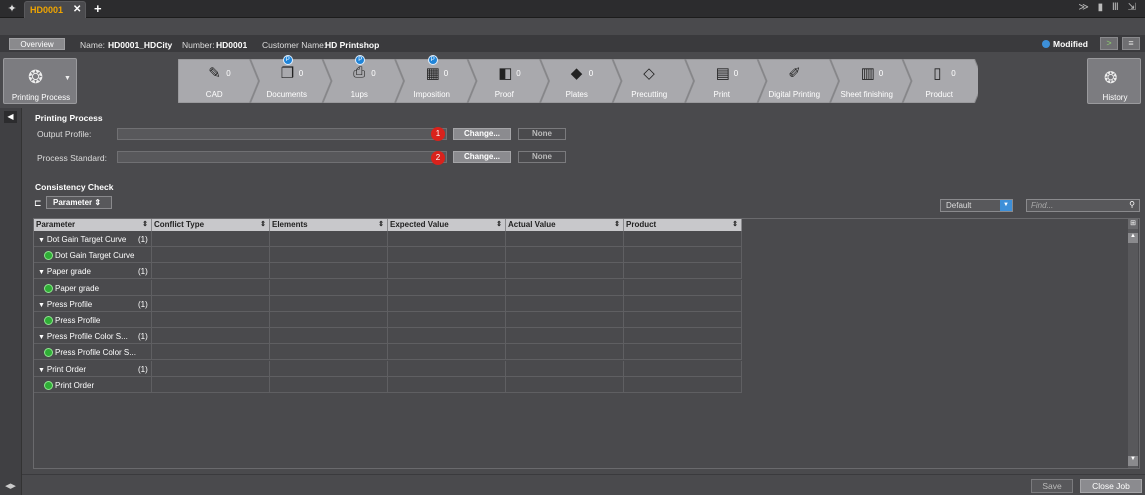 This screenshot has width=1145, height=495. I want to click on table-row: ▼ Press Profile Color S... (1), so click(388, 336).